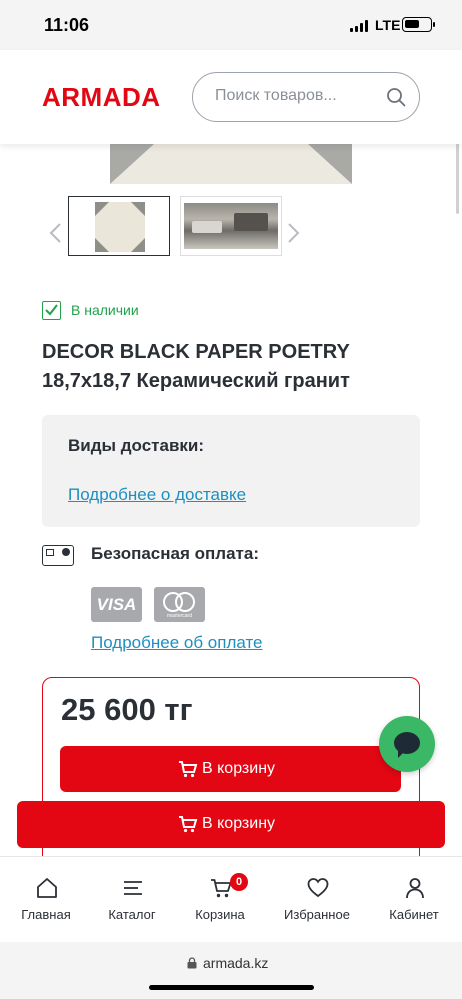 The height and width of the screenshot is (999, 462). Describe the element at coordinates (415, 888) in the screenshot. I see `user-icon` at that location.